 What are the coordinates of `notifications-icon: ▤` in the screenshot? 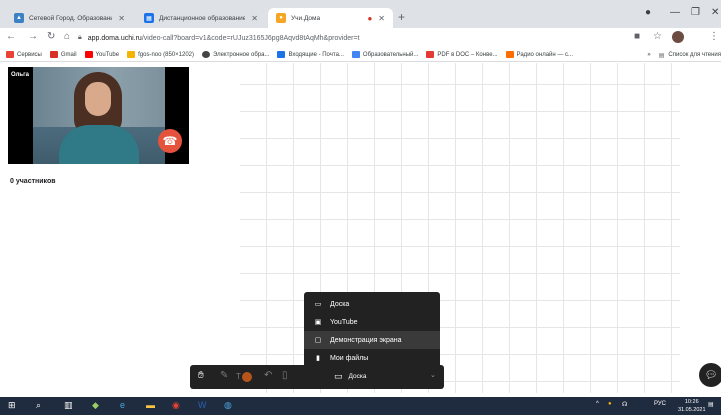 It's located at (711, 404).